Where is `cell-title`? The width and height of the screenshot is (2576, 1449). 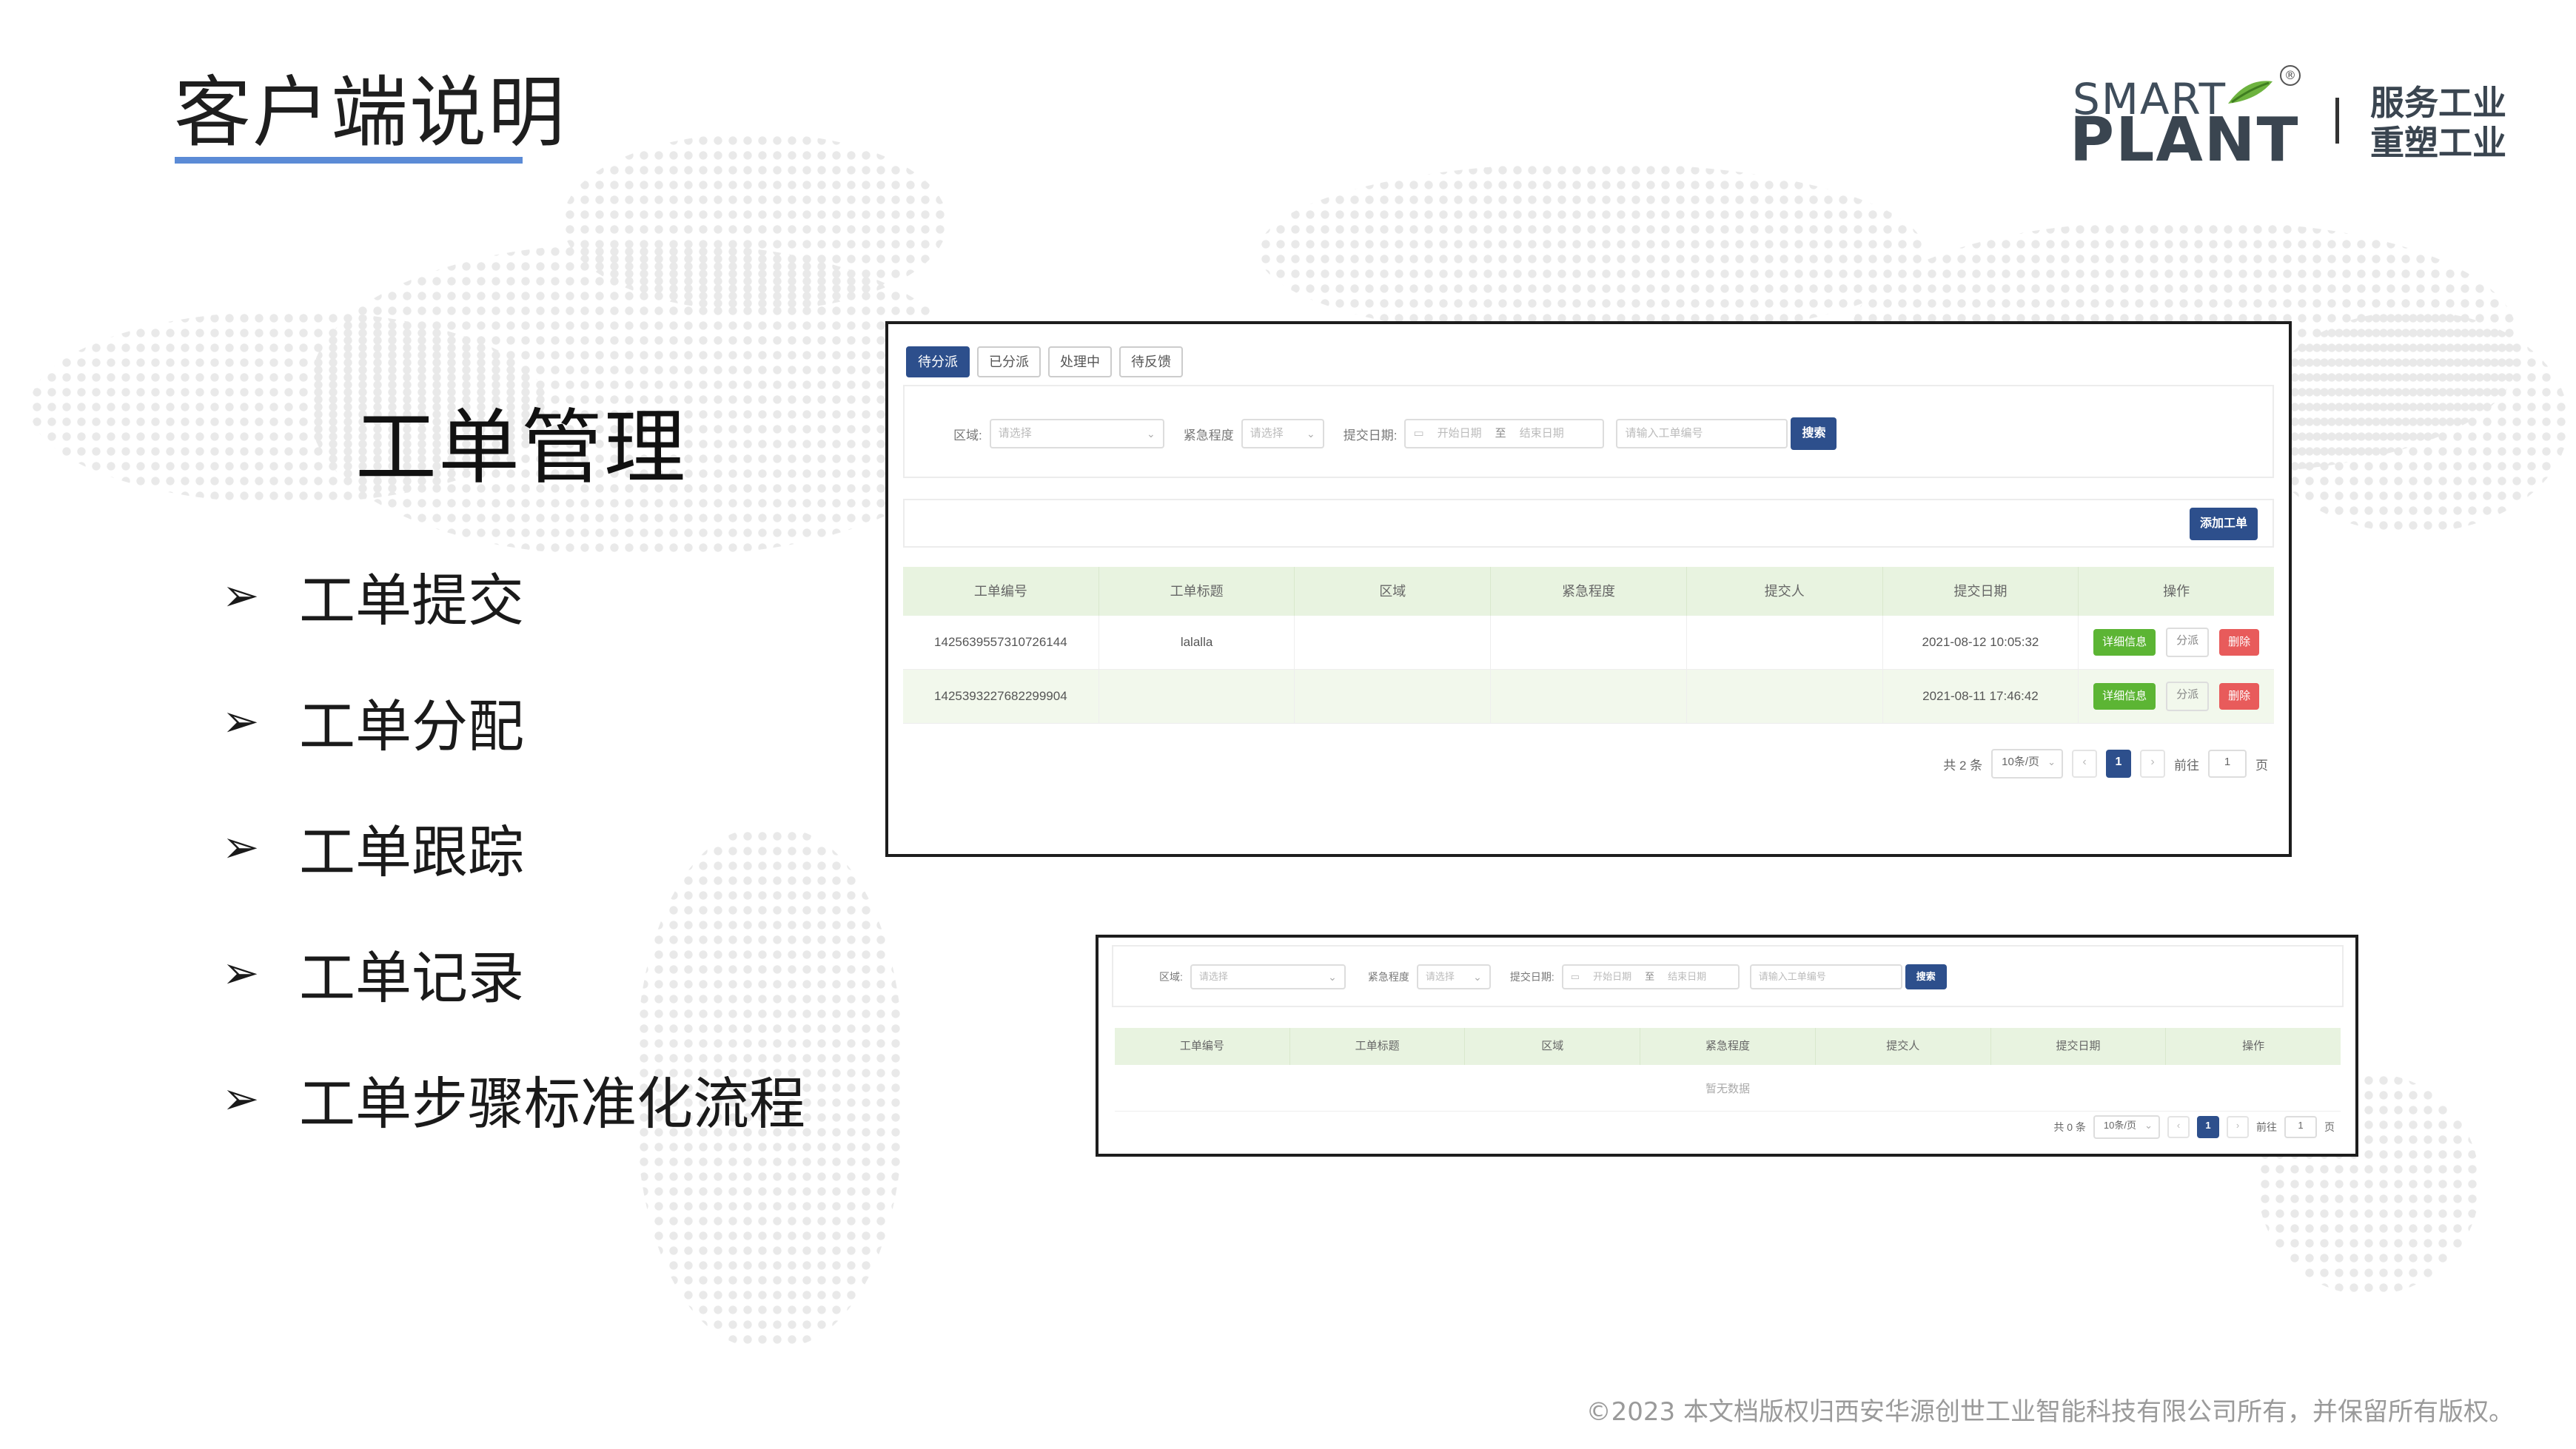 cell-title is located at coordinates (1197, 696).